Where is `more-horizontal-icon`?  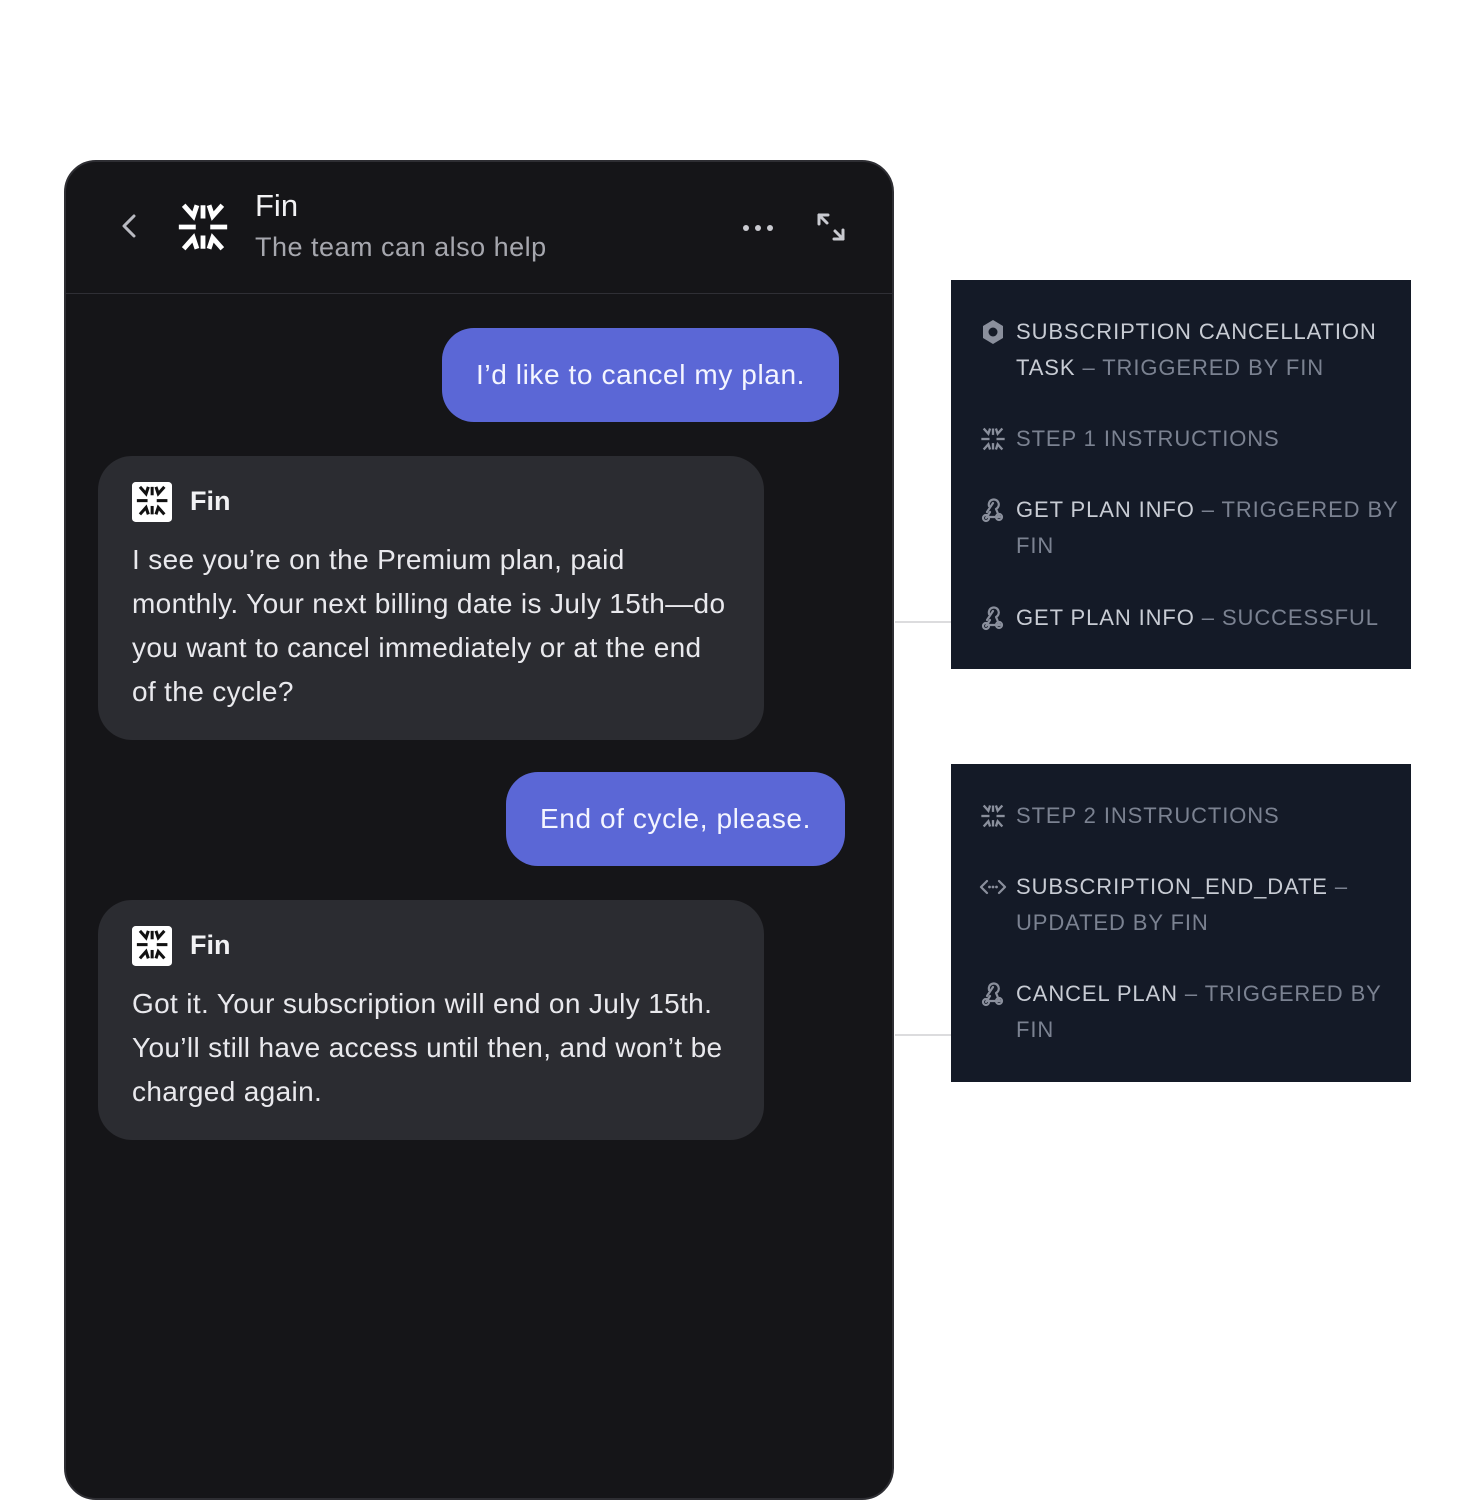 more-horizontal-icon is located at coordinates (758, 226).